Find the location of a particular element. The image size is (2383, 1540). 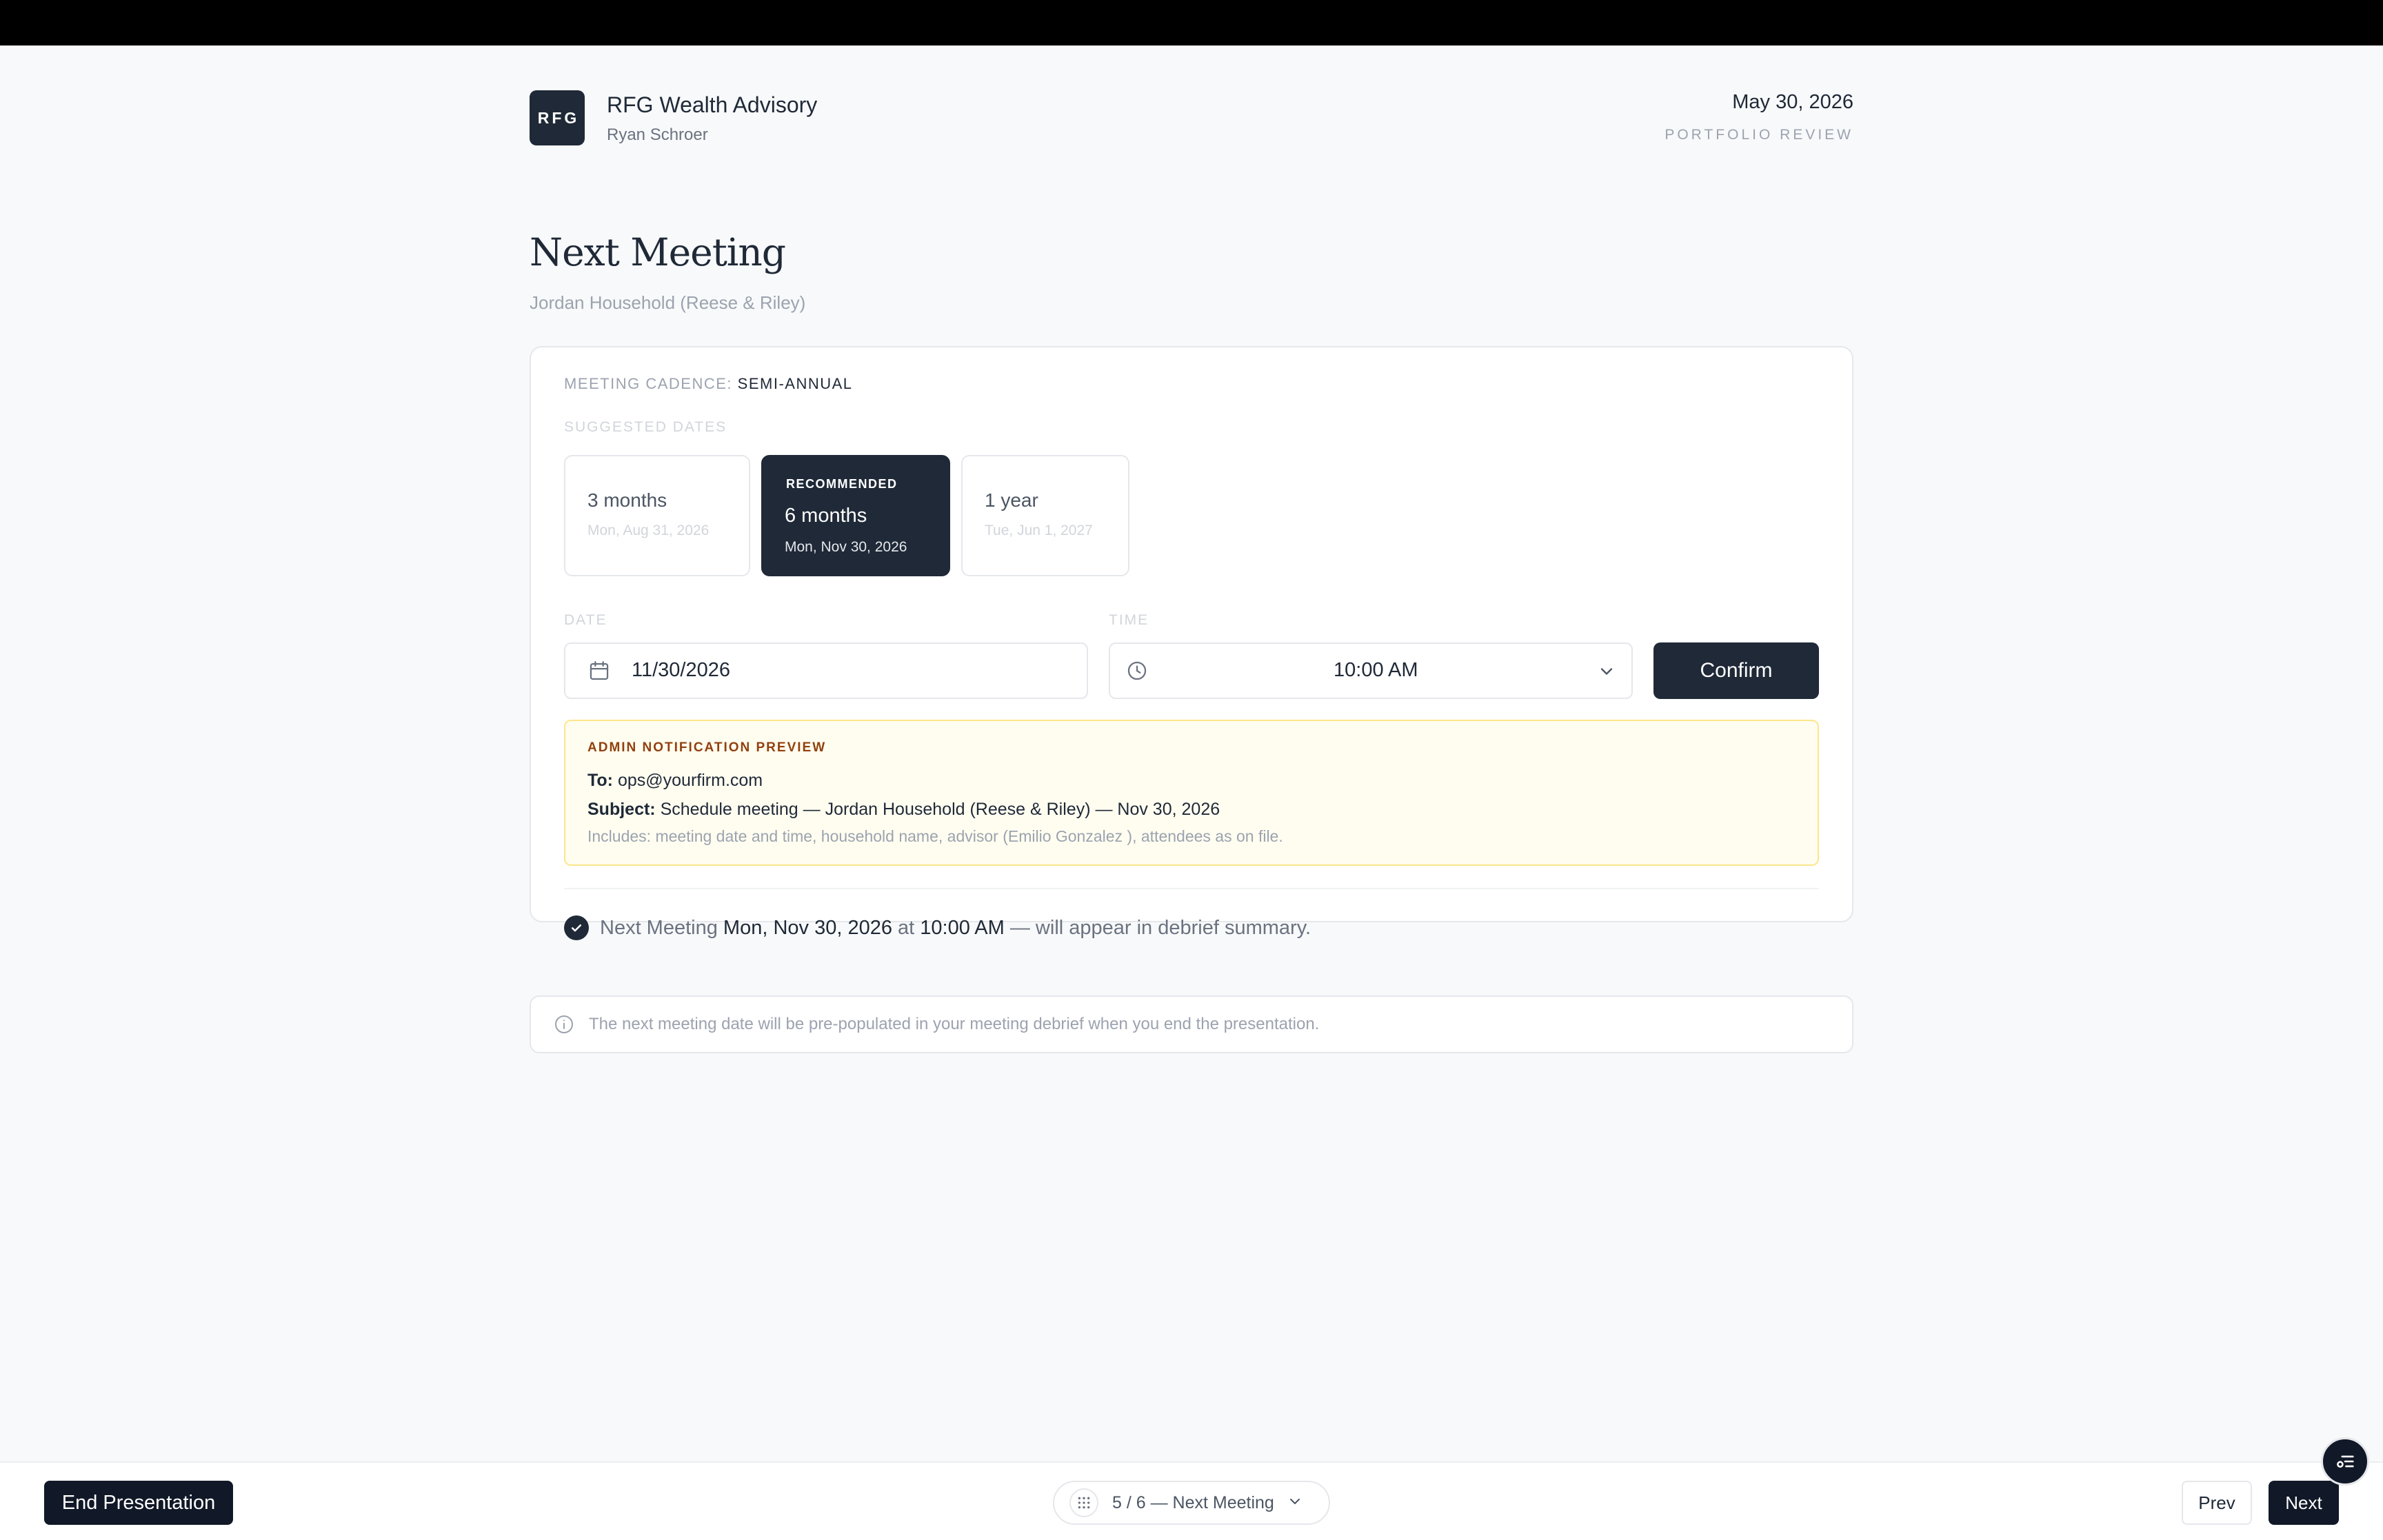

meeting-cadence: MEETING CADENCE: SEMI-ANNUAL is located at coordinates (708, 384).